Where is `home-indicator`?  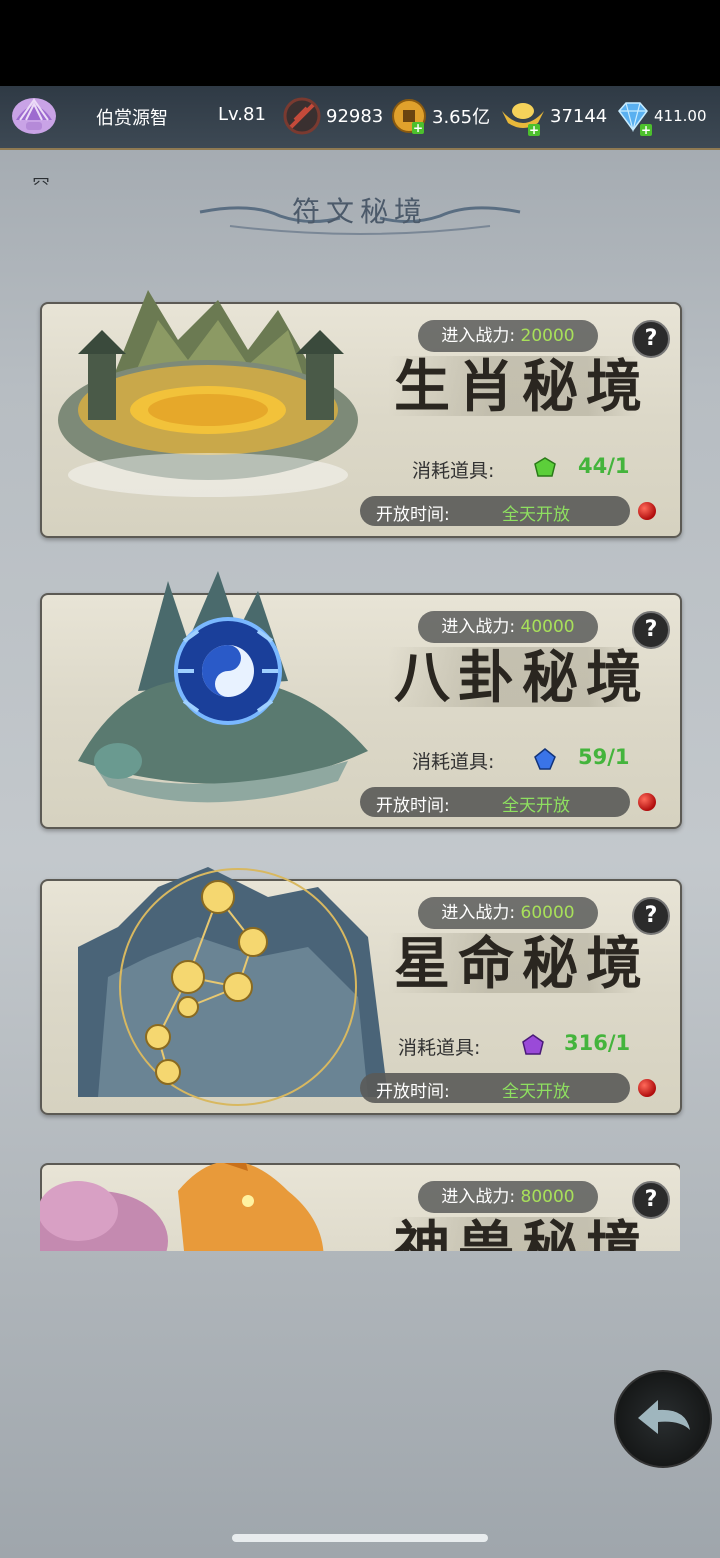
home-indicator is located at coordinates (360, 1538).